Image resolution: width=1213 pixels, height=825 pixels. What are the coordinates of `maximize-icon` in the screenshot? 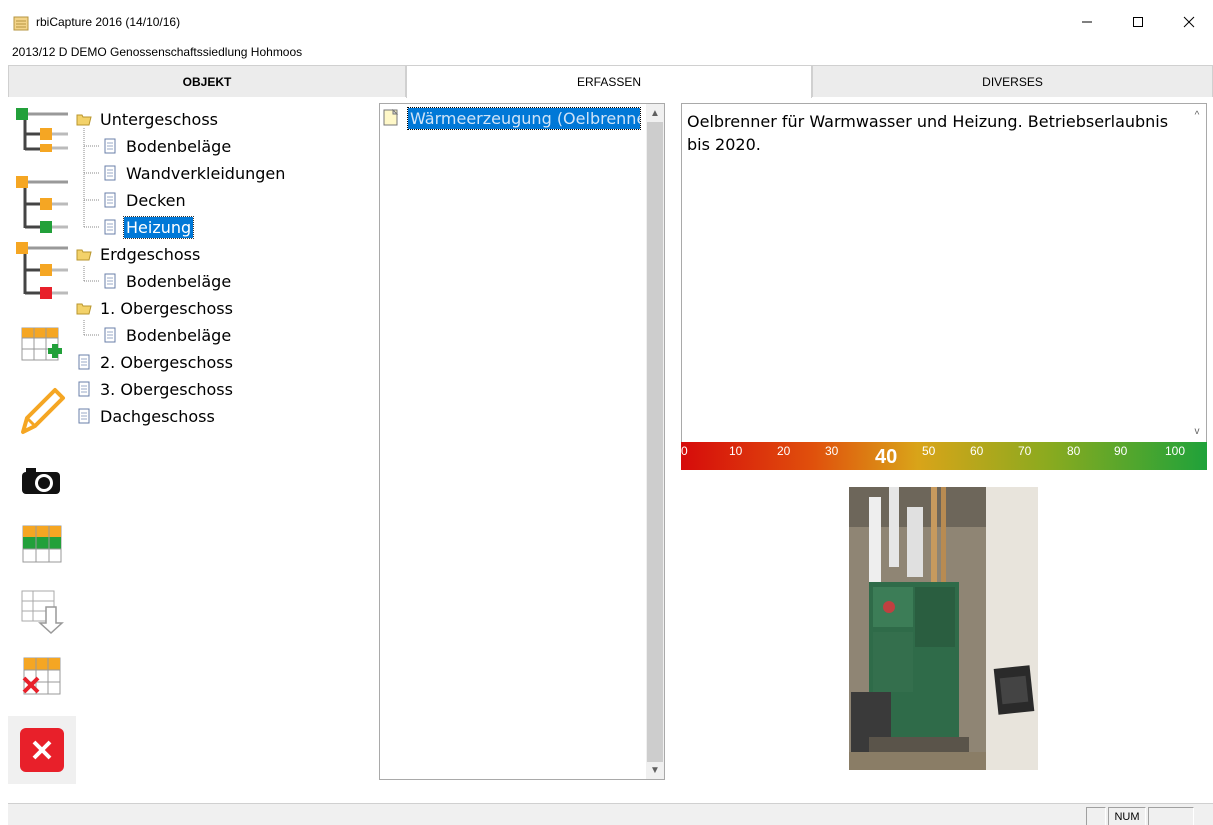 It's located at (1138, 22).